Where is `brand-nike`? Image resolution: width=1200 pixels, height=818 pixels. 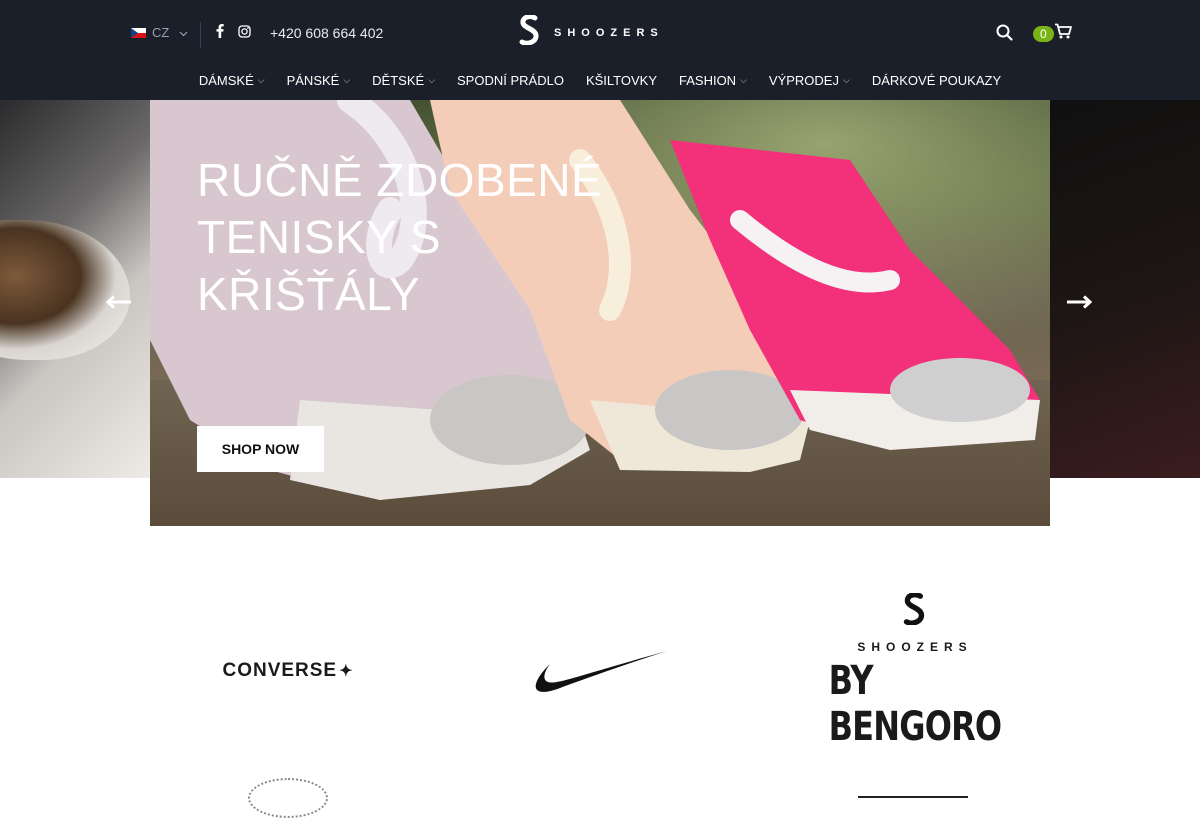 brand-nike is located at coordinates (600, 673).